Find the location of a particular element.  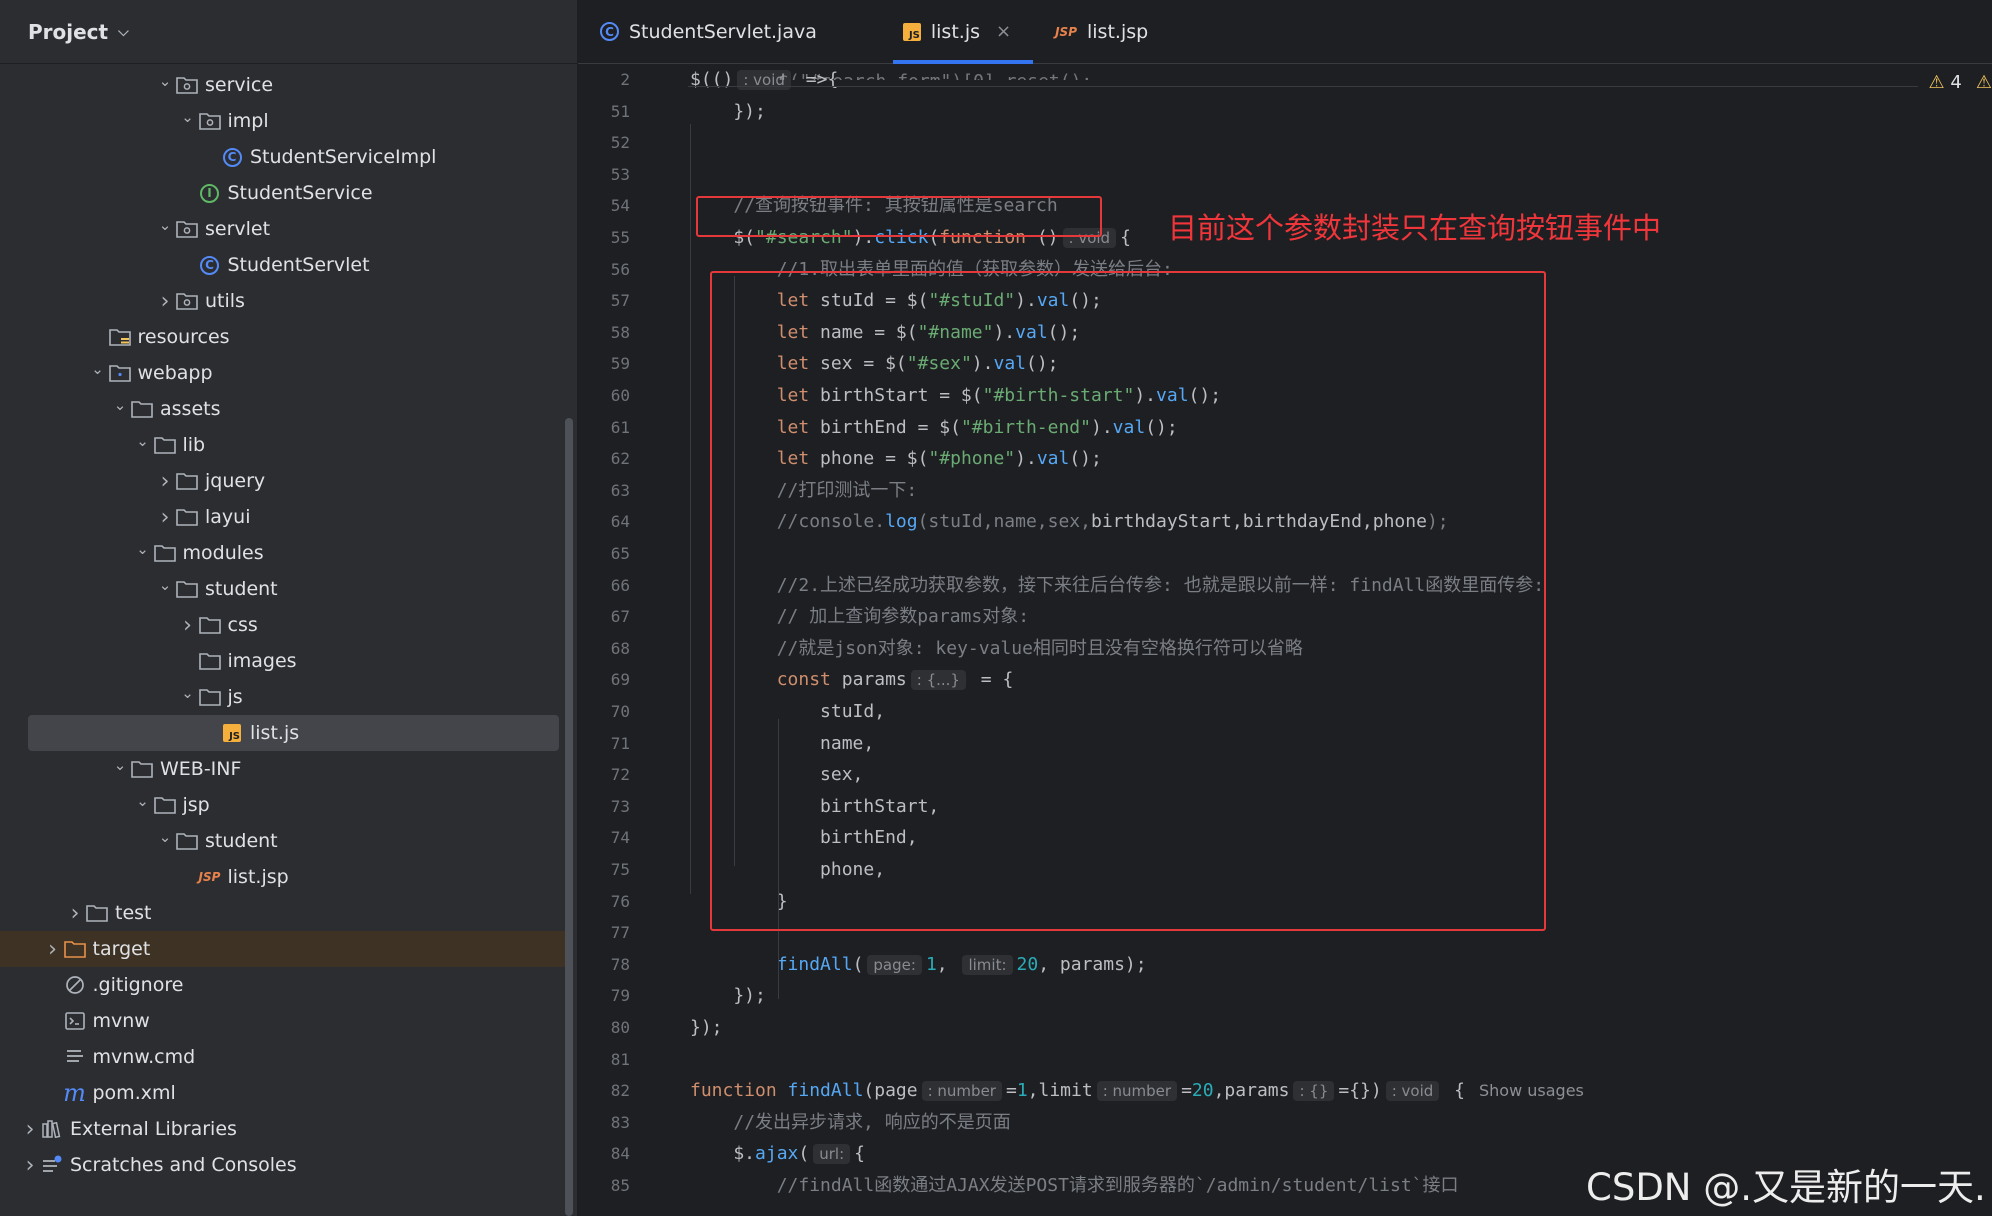

tree-item: ⌄ lib is located at coordinates (284, 445).